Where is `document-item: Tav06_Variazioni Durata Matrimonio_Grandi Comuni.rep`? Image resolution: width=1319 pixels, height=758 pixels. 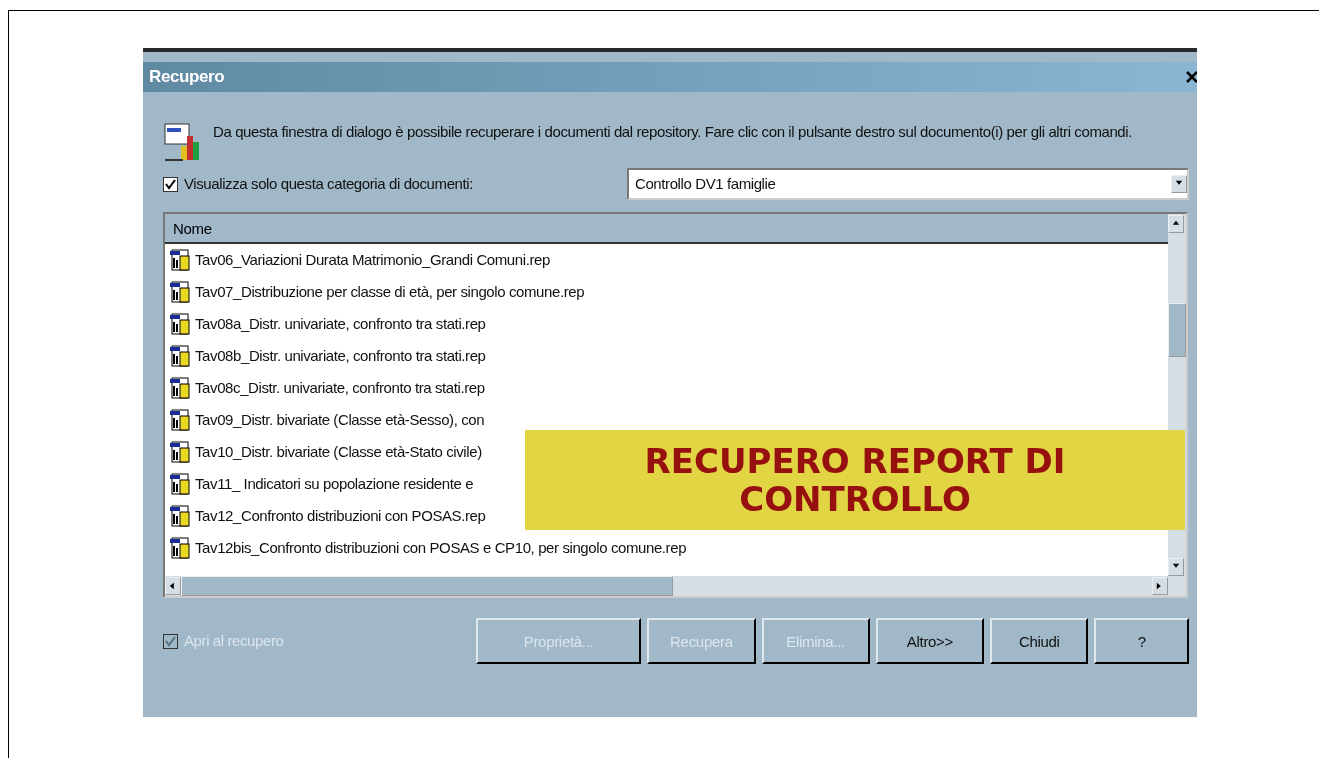 document-item: Tav06_Variazioni Durata Matrimonio_Grandi Comuni.rep is located at coordinates (372, 260).